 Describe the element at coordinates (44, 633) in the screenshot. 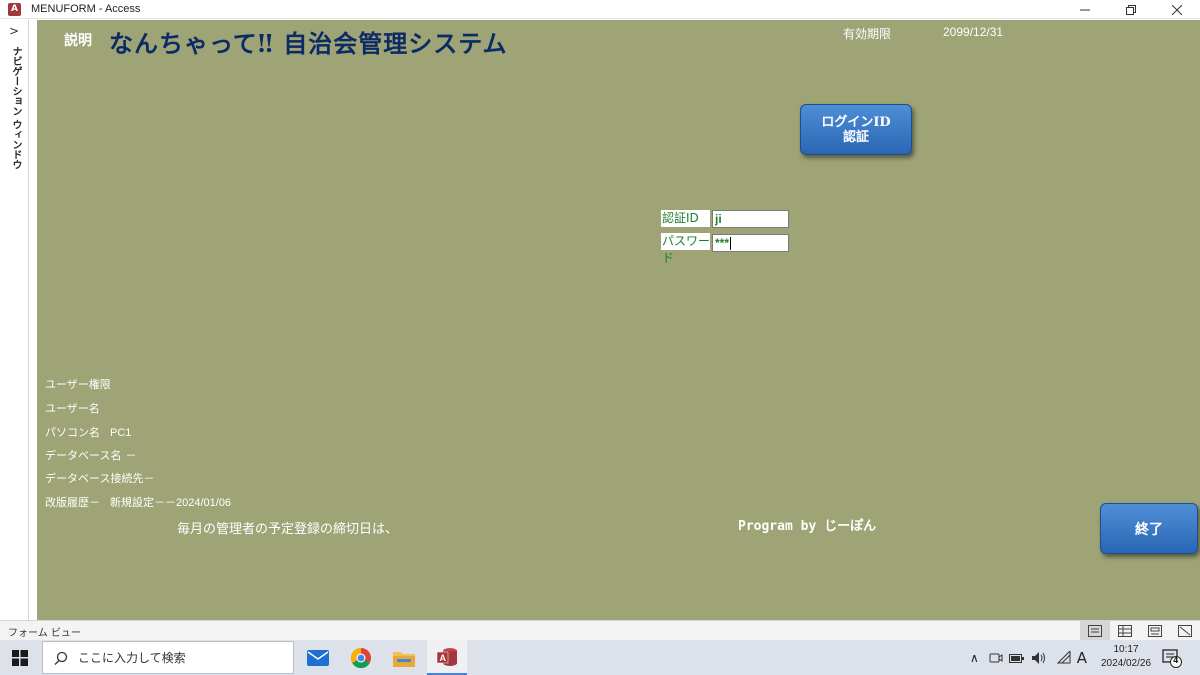

I see `status-view-mode: フォーム ビュー` at that location.